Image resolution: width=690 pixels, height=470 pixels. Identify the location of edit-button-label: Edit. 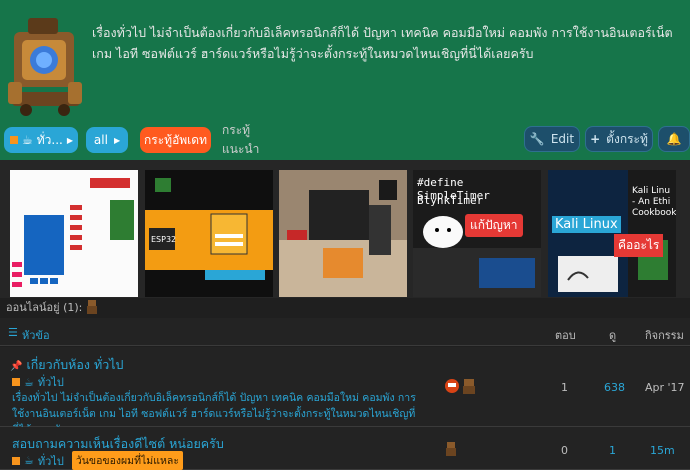
(562, 139).